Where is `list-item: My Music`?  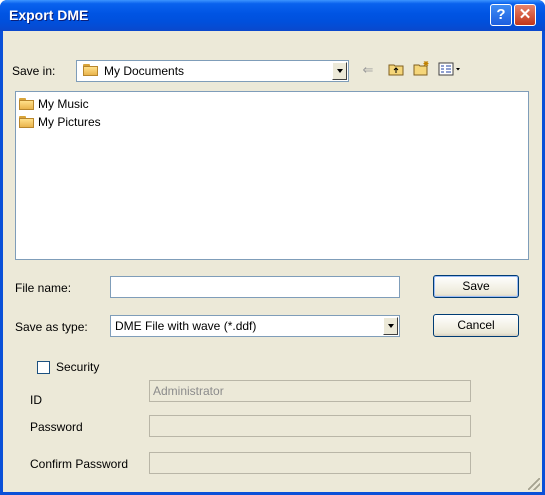 list-item: My Music is located at coordinates (54, 104).